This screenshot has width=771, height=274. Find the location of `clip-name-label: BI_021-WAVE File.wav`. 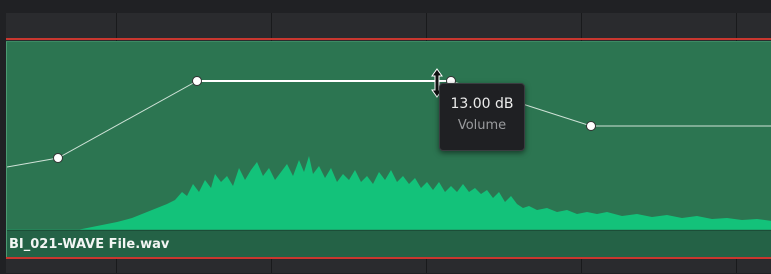

clip-name-label: BI_021-WAVE File.wav is located at coordinates (89, 244).